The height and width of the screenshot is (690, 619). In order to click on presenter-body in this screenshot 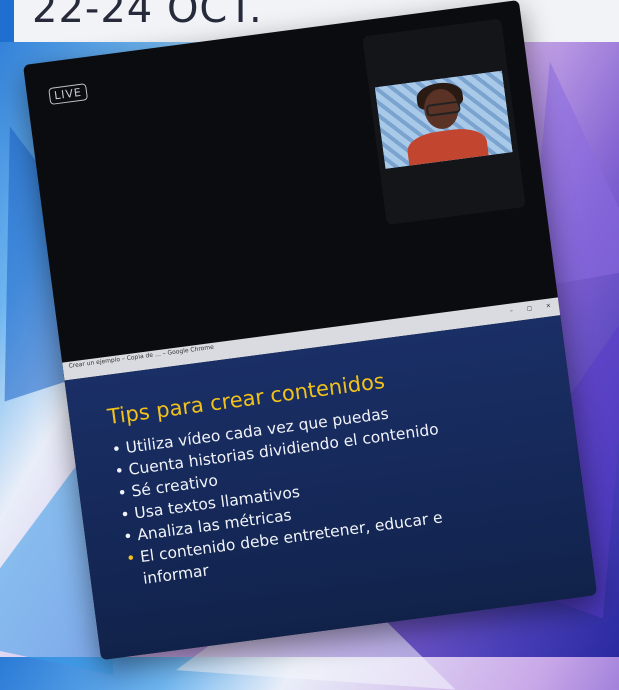, I will do `click(448, 147)`.